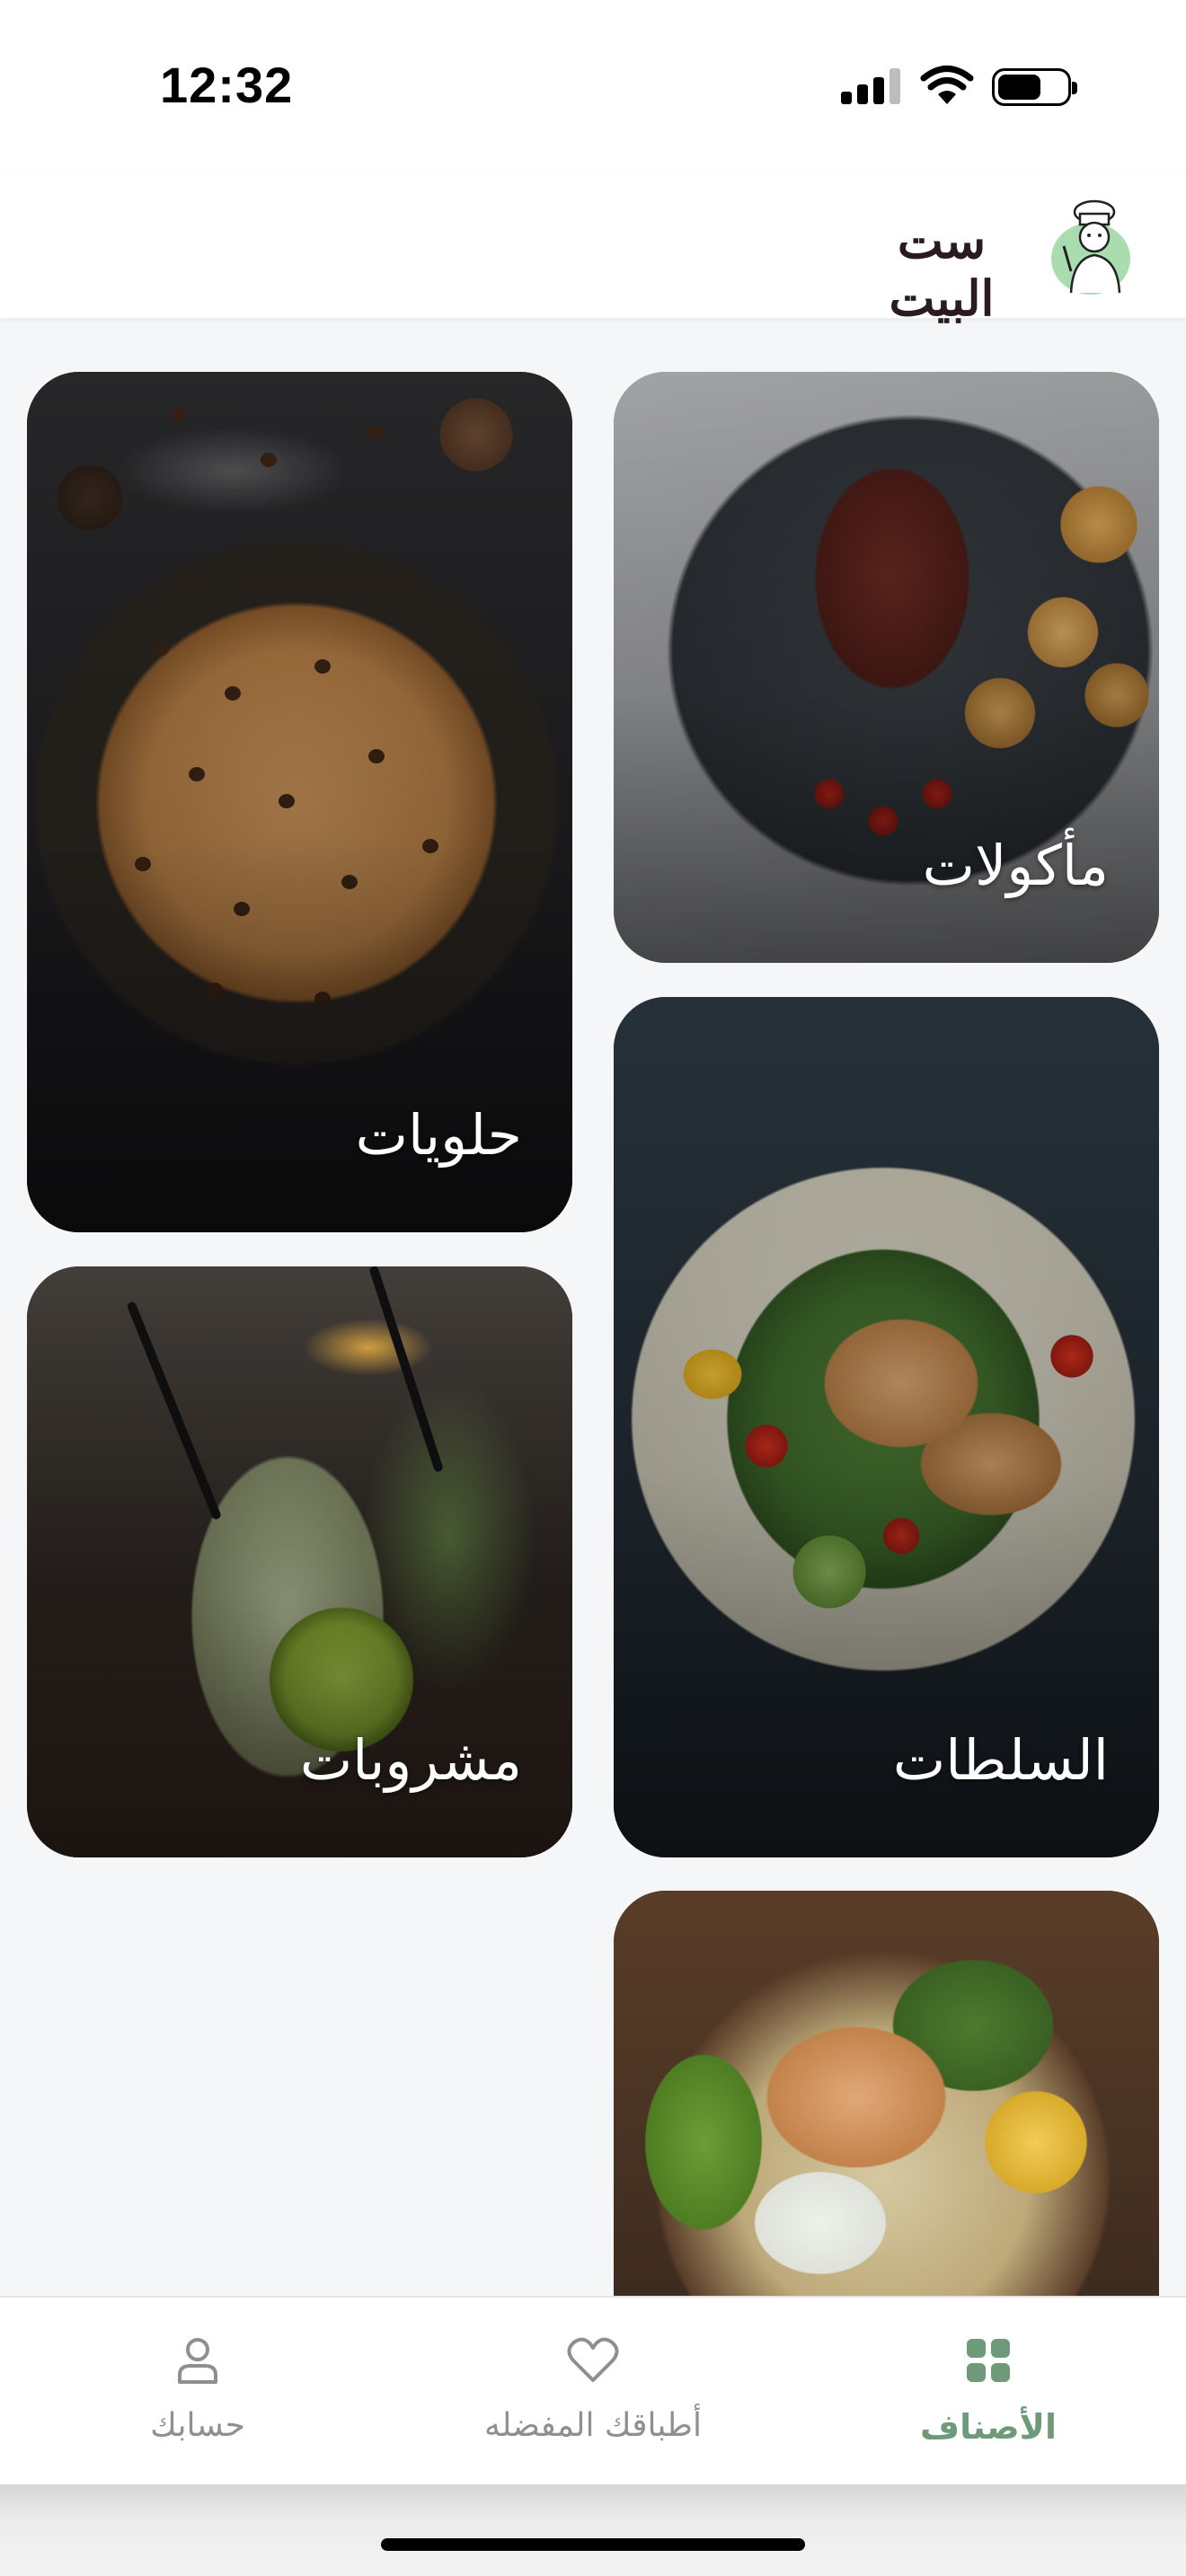  I want to click on chicken-bowl-image, so click(886, 2115).